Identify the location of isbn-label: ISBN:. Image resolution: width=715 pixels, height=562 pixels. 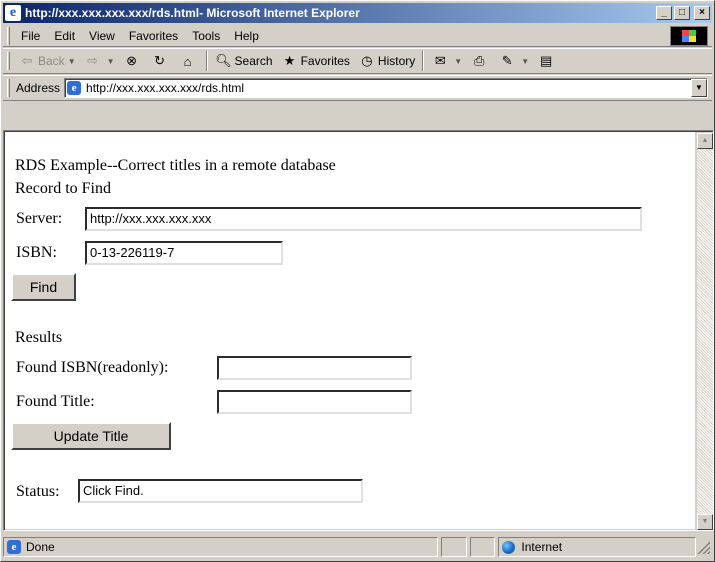
(36, 252).